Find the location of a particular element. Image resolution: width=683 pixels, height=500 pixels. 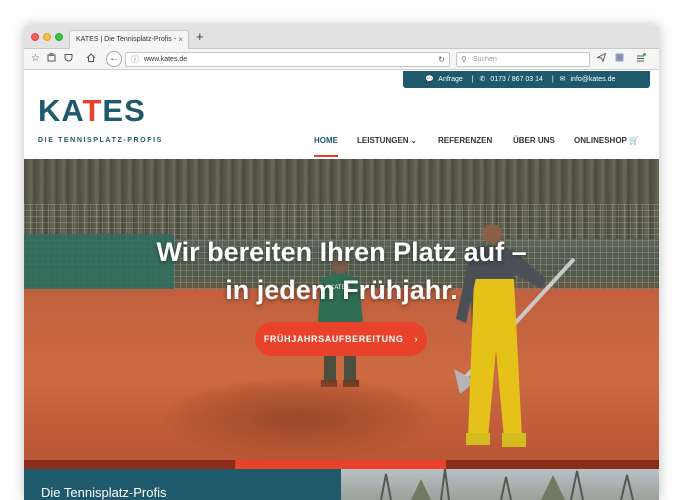

fruehjahrsaufbereitung-button: FRÜHJAHRSAUFBEREITUNG › is located at coordinates (341, 339).